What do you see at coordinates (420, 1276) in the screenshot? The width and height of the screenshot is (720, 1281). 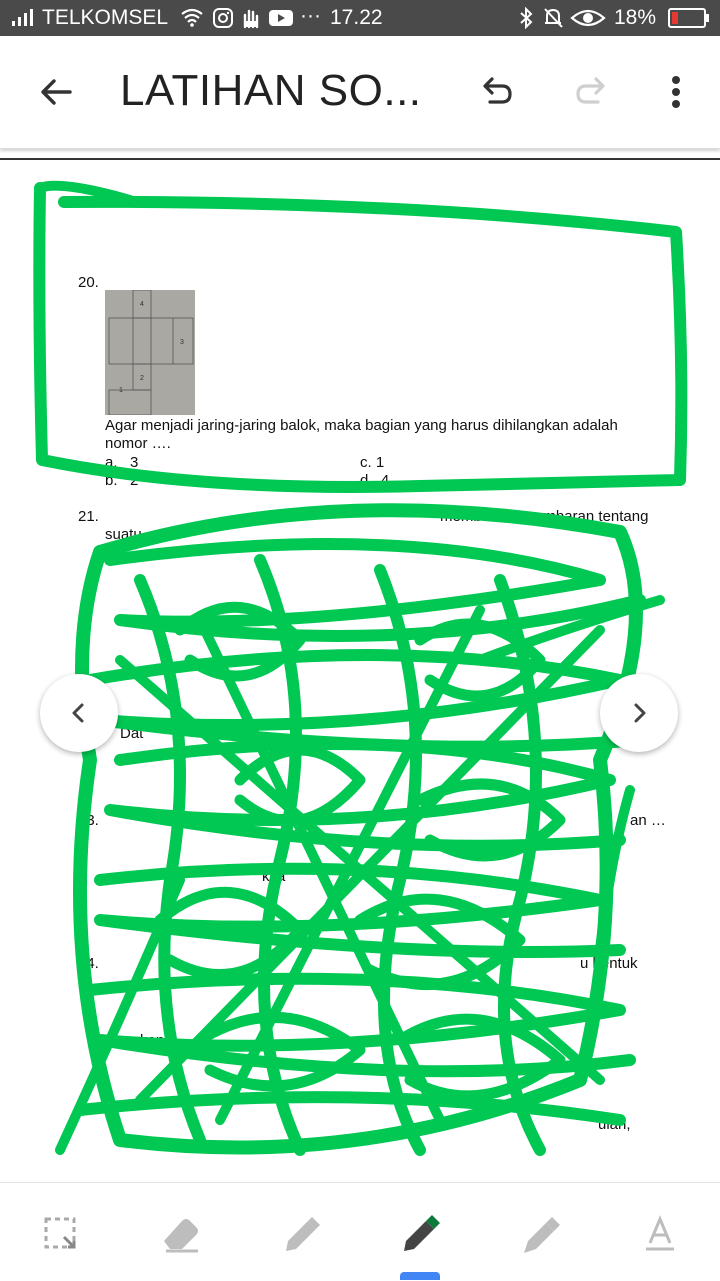 I see `active-tool-indicator` at bounding box center [420, 1276].